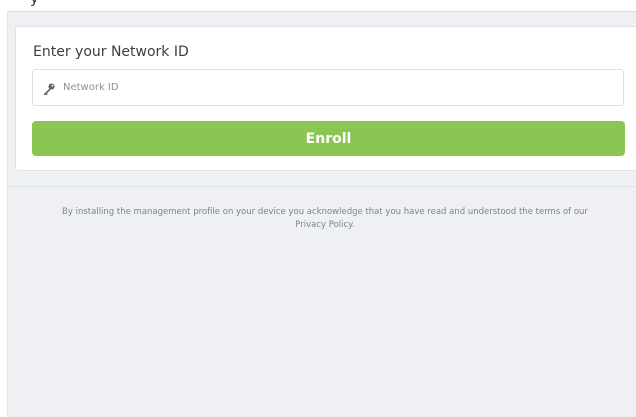  Describe the element at coordinates (325, 225) in the screenshot. I see `privacy-policy-text: Privacy Policy.` at that location.